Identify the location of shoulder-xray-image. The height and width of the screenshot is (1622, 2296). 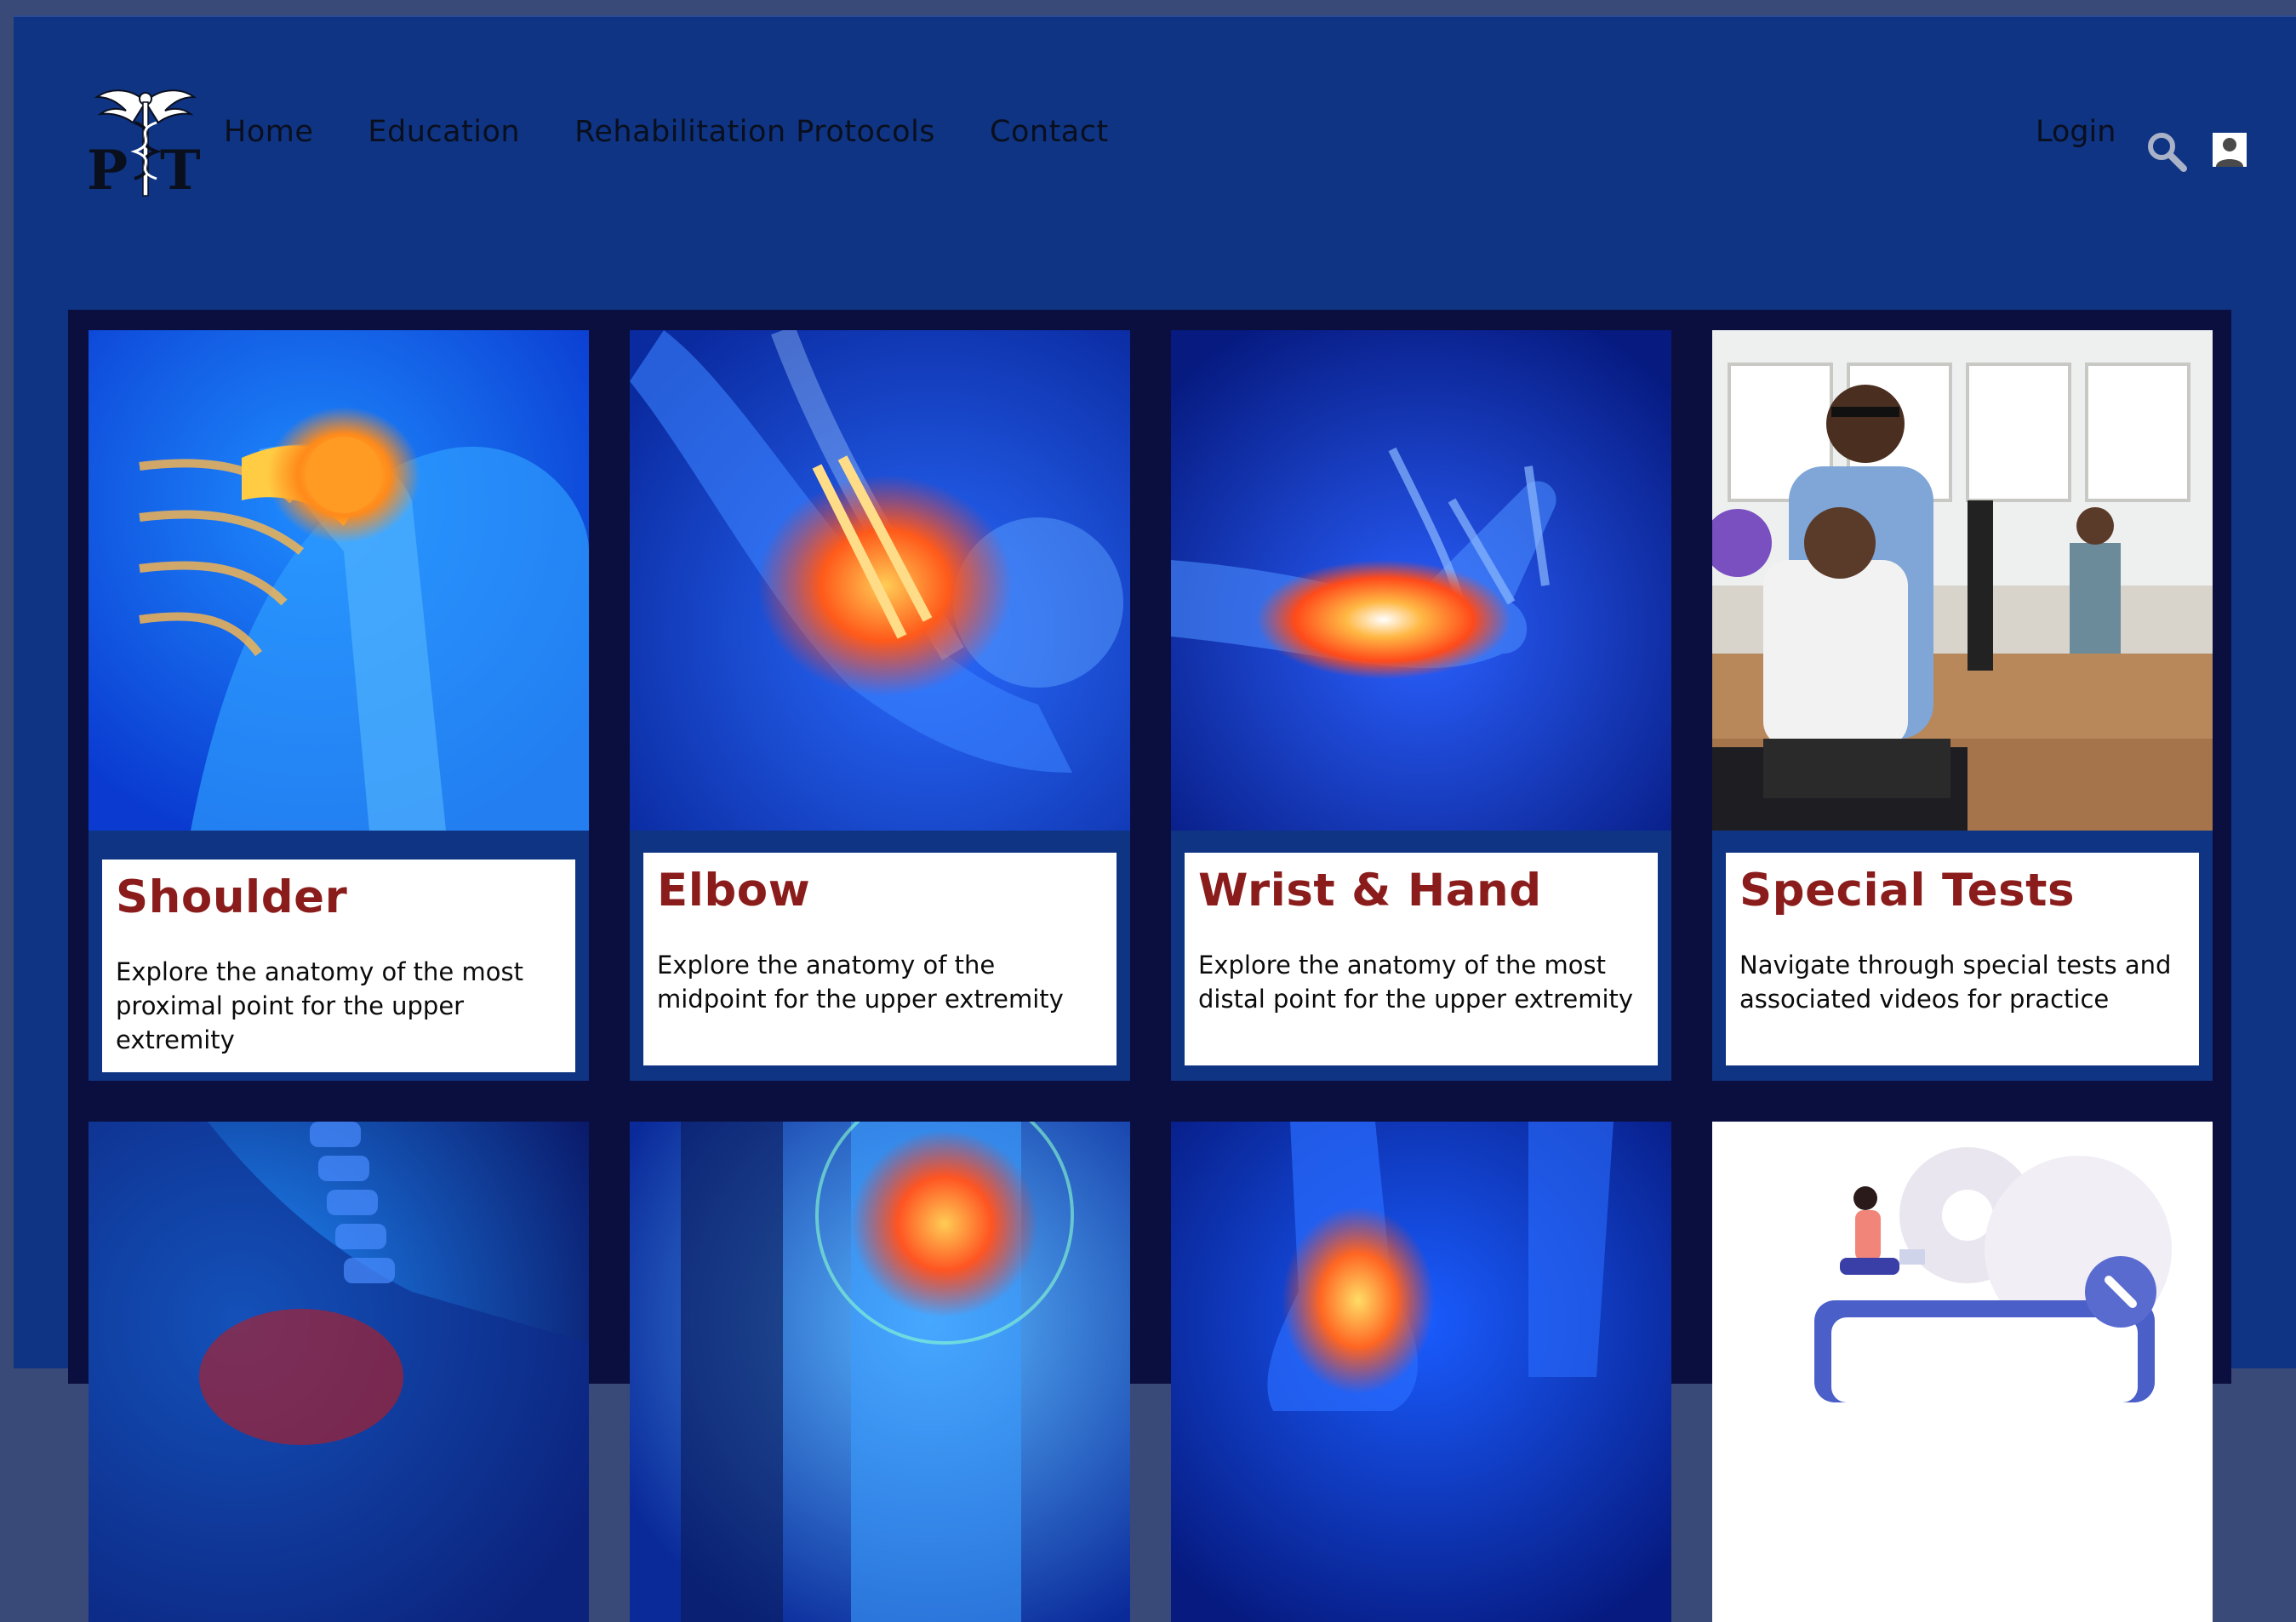
(339, 580).